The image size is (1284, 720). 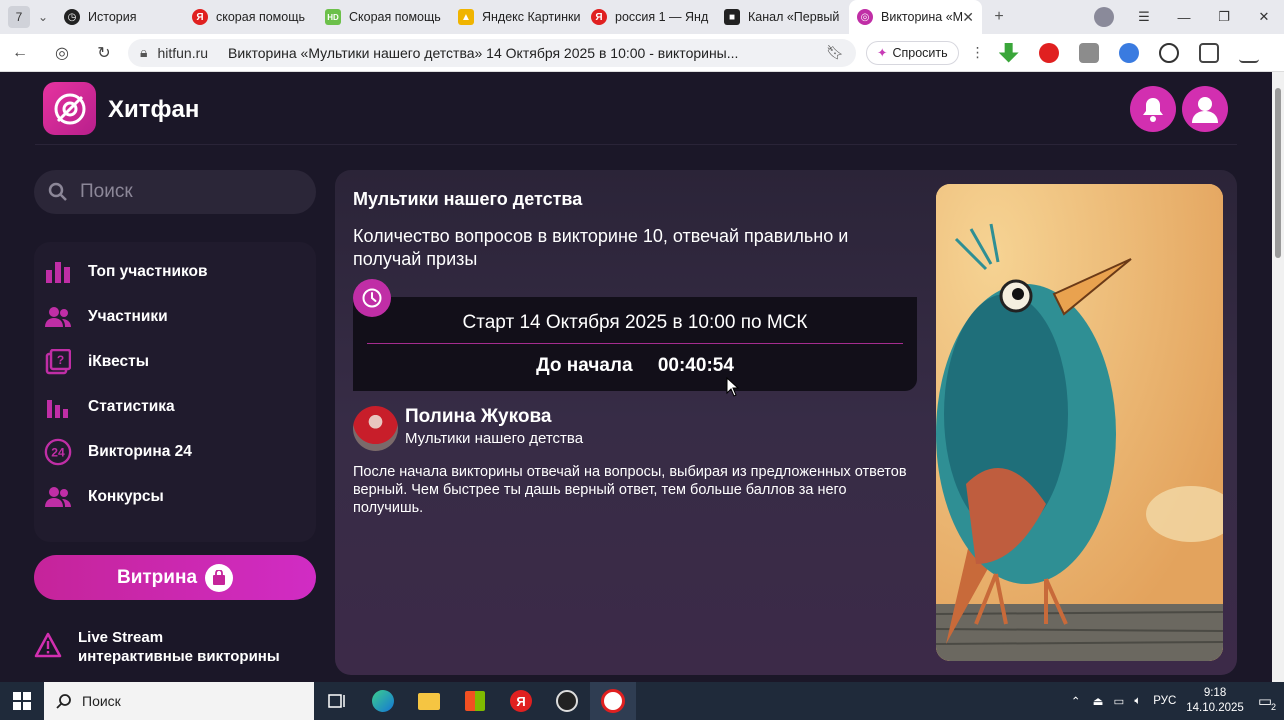 I want to click on history-icon: ◷, so click(x=72, y=17).